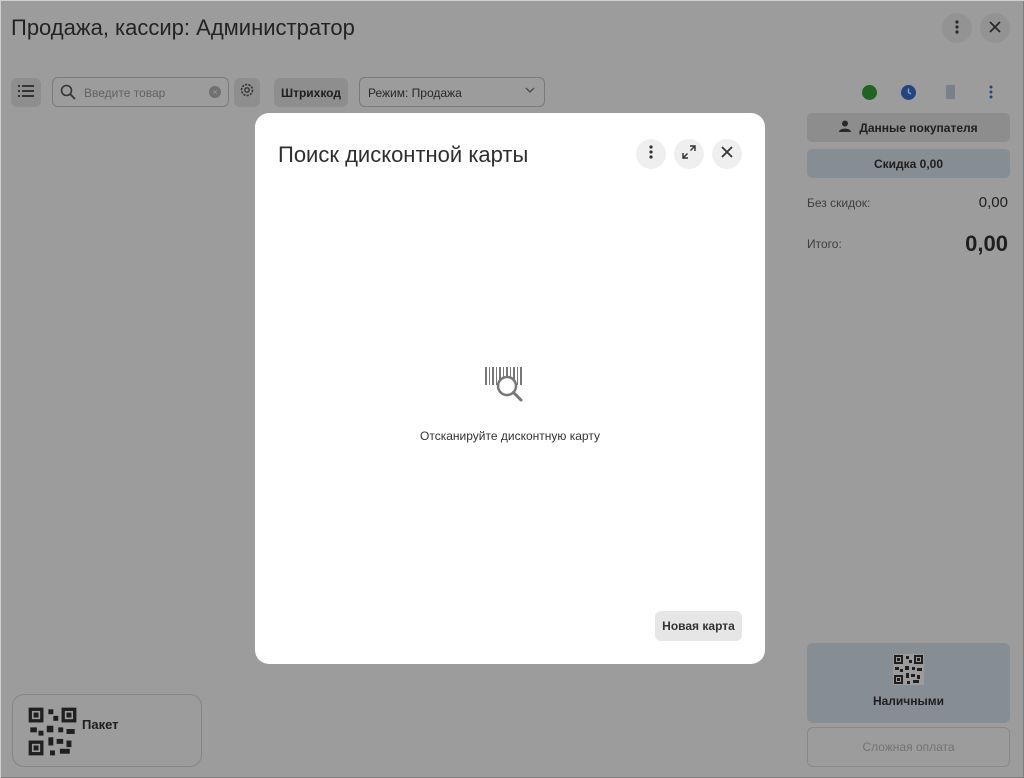 The width and height of the screenshot is (1024, 778). Describe the element at coordinates (698, 626) in the screenshot. I see `new-card-button: Новая карта` at that location.